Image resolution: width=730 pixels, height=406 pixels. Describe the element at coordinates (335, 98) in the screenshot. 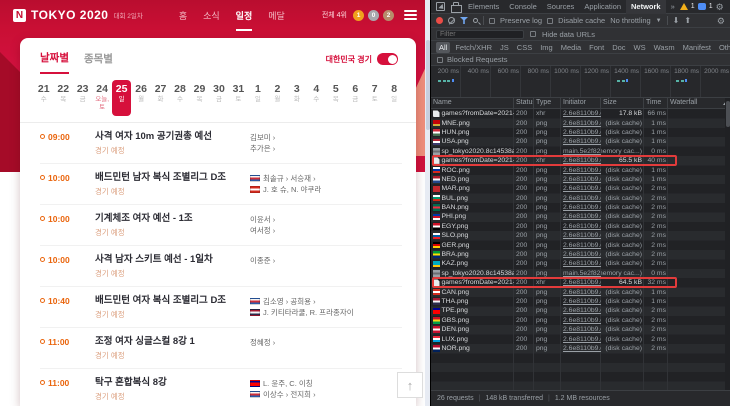

I see `date-cell-5: 5목` at that location.